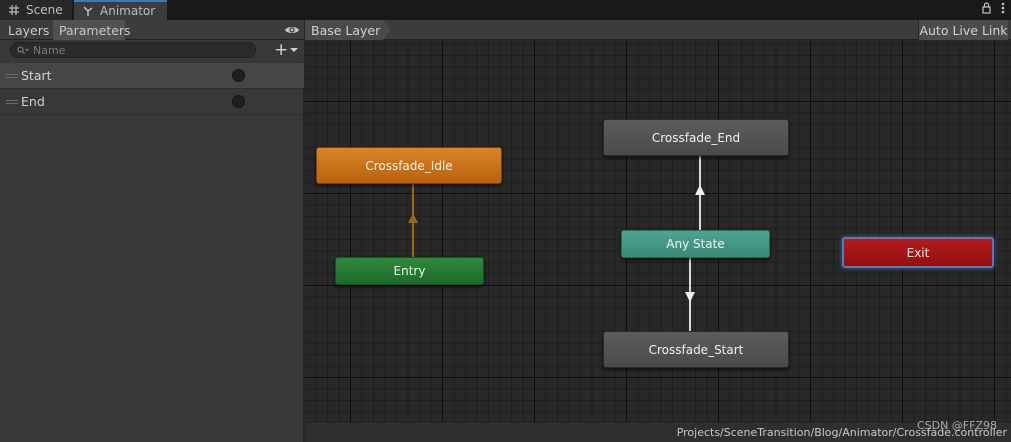  I want to click on tab-actions, so click(993, 8).